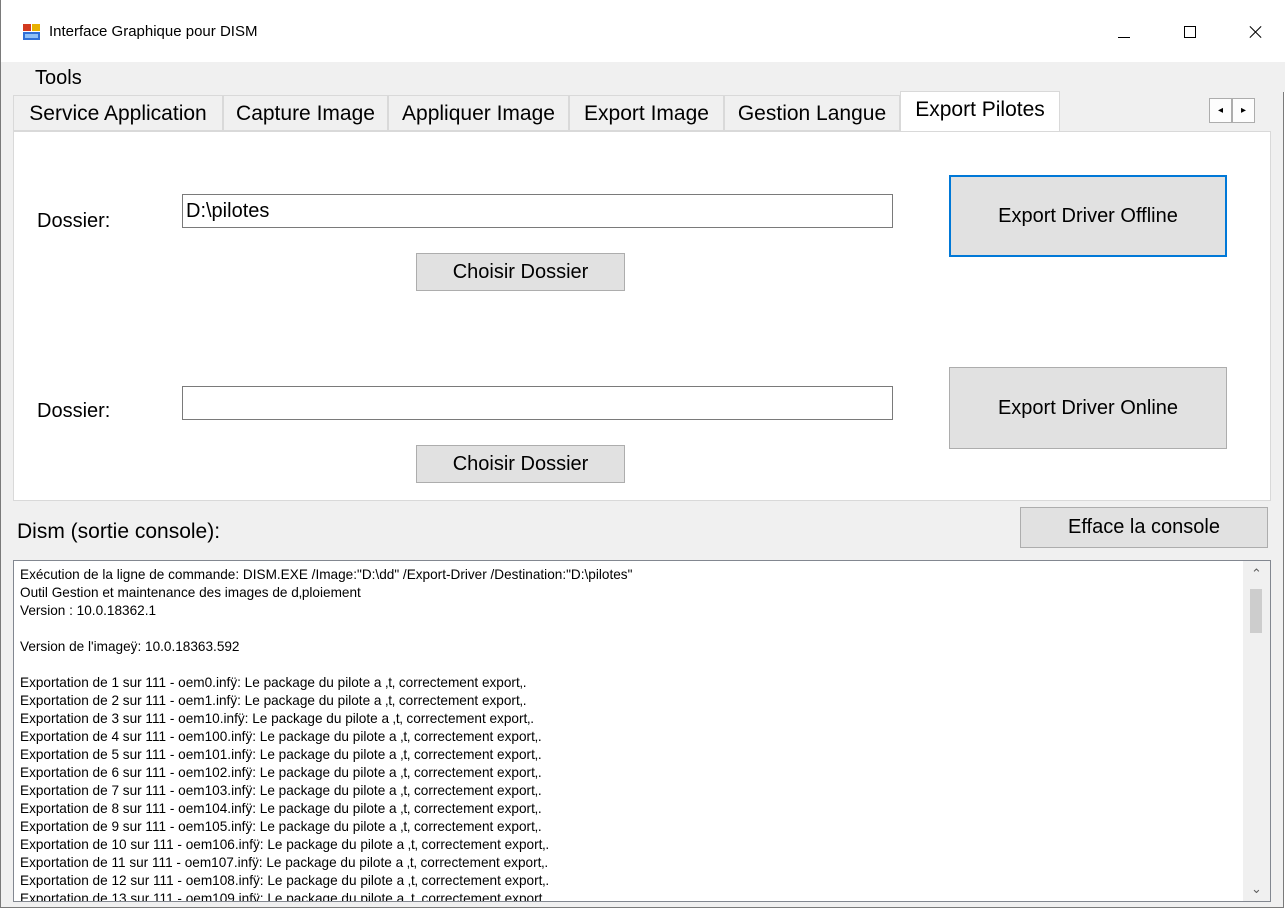  I want to click on online-folder-label: Dossier:, so click(74, 411).